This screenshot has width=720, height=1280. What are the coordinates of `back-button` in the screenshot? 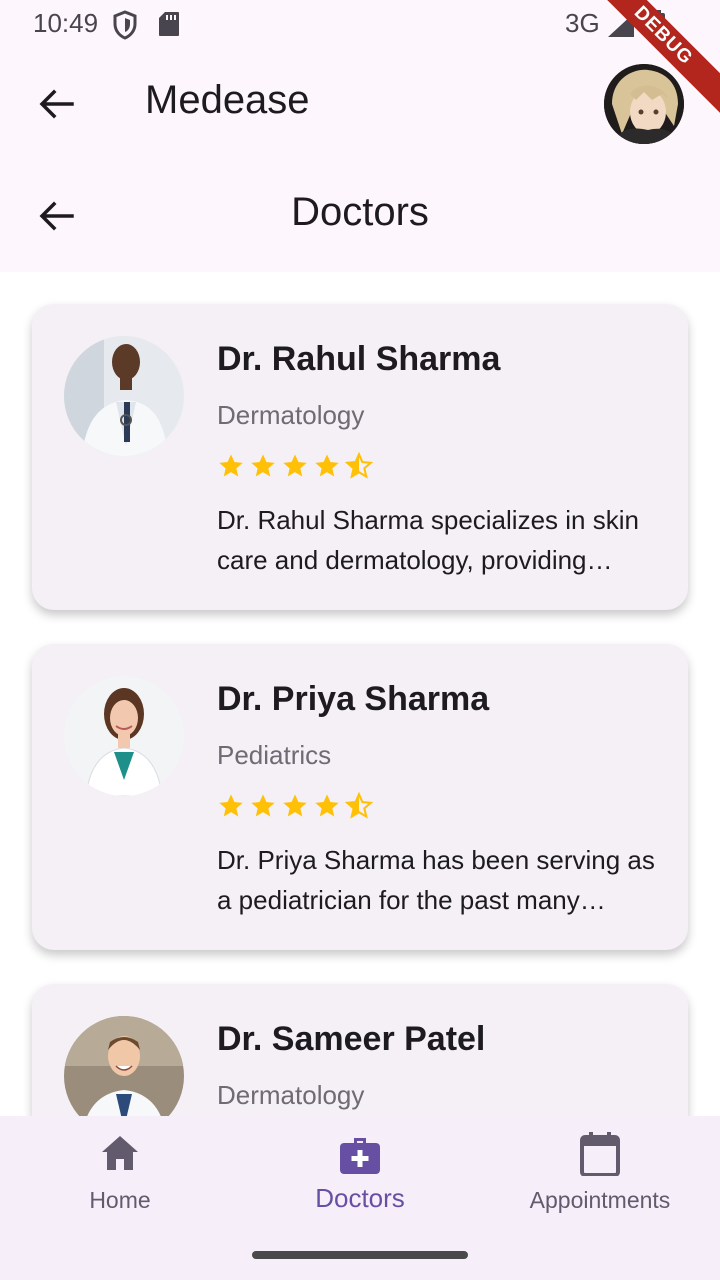 It's located at (56, 104).